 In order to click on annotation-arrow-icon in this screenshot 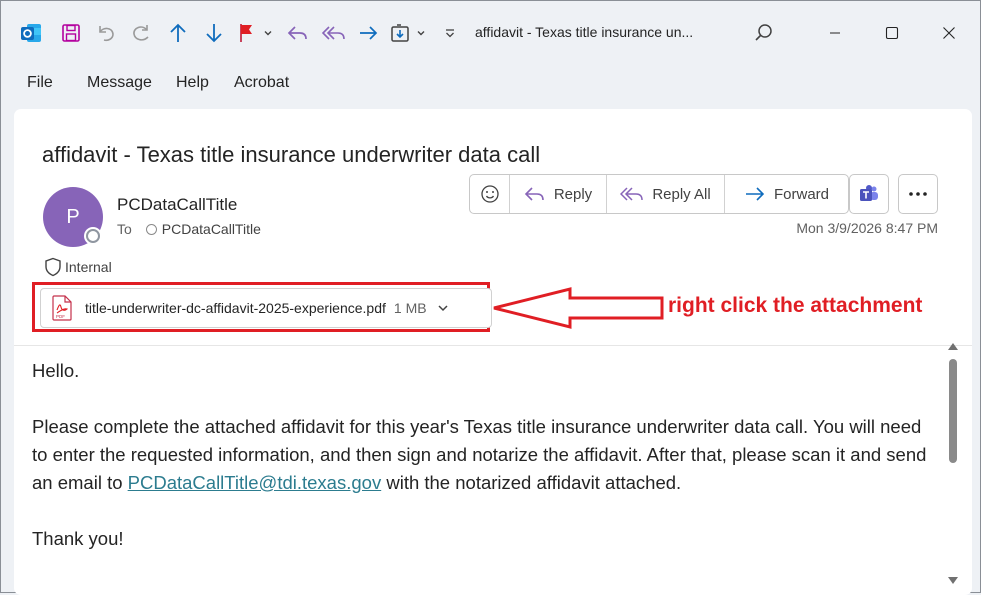, I will do `click(578, 308)`.